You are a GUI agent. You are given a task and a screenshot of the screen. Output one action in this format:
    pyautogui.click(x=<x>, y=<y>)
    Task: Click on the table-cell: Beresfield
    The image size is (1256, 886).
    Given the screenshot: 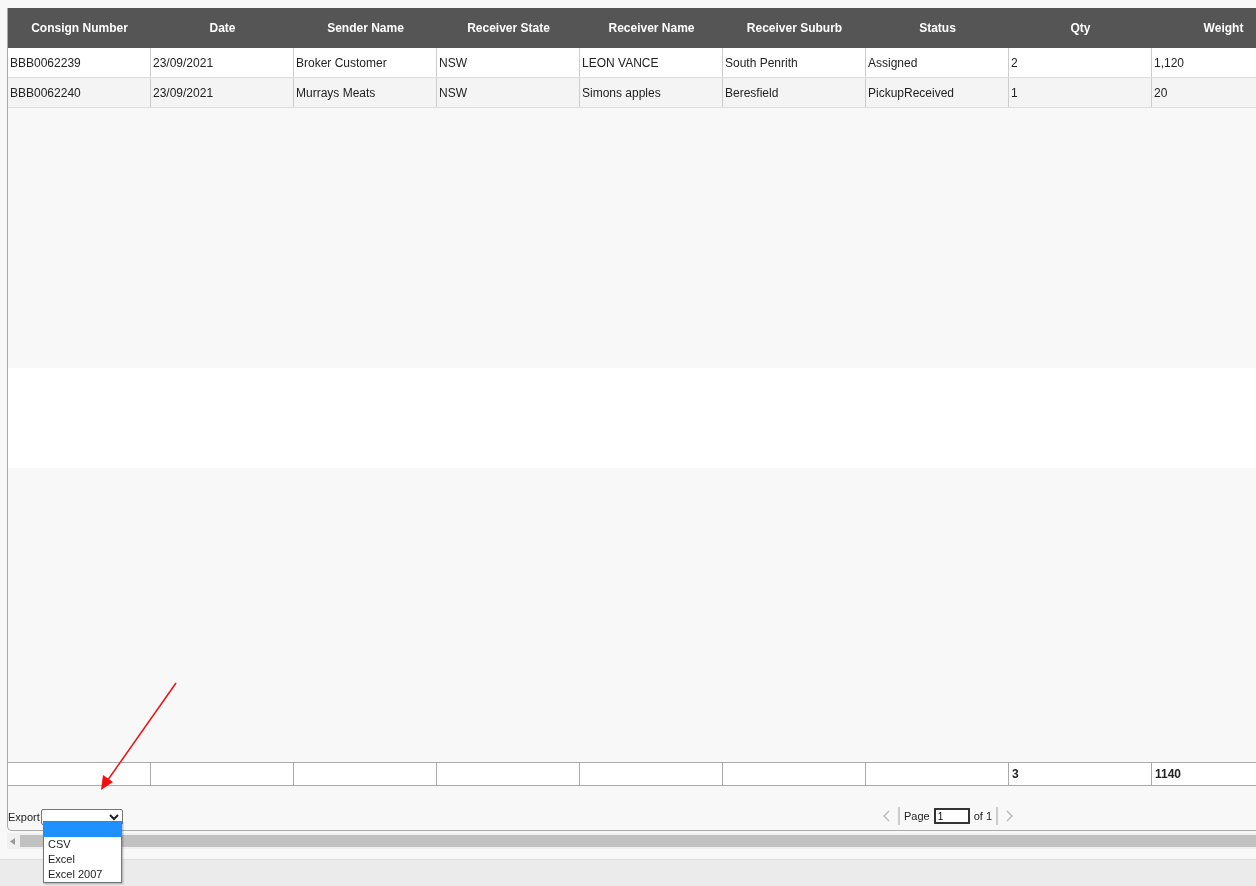 What is the action you would take?
    pyautogui.click(x=794, y=92)
    